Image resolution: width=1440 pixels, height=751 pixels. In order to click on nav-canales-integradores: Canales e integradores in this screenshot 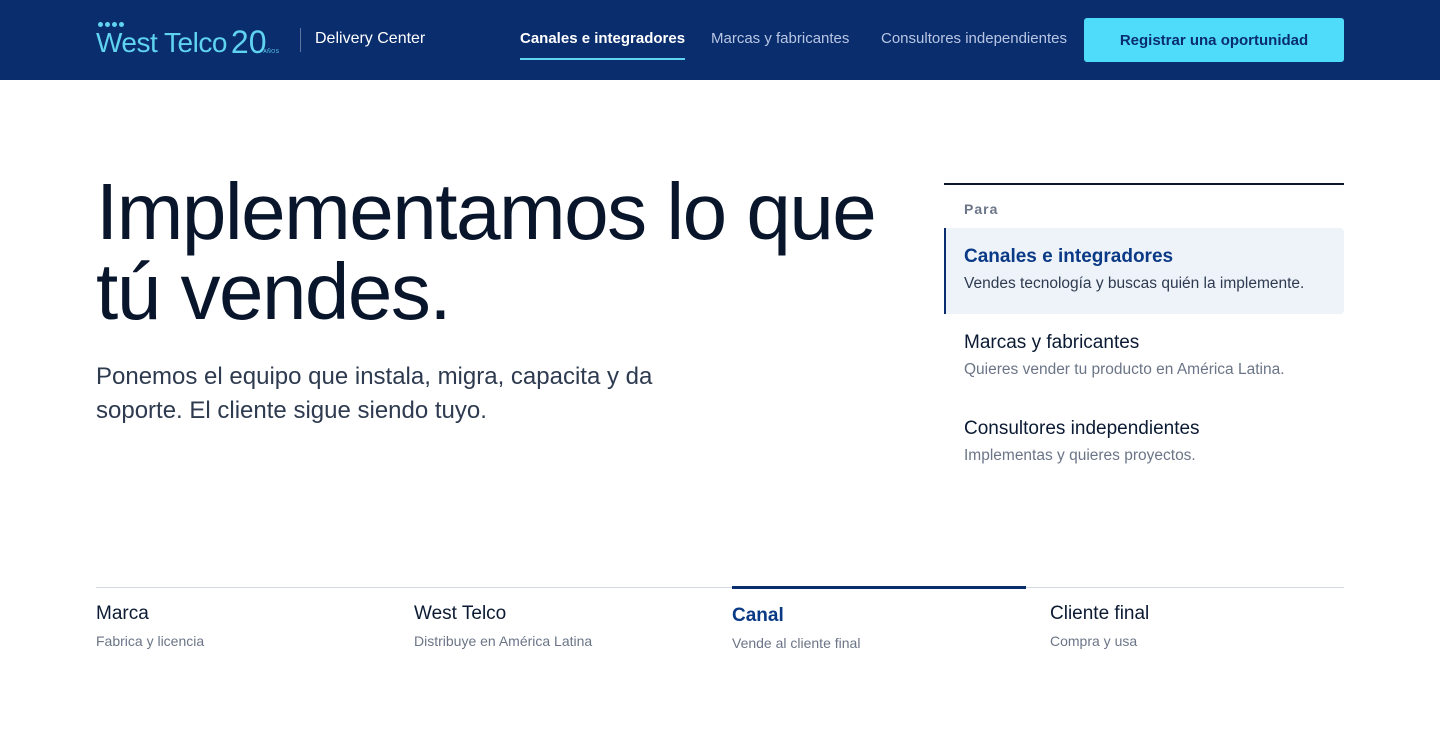, I will do `click(603, 45)`.